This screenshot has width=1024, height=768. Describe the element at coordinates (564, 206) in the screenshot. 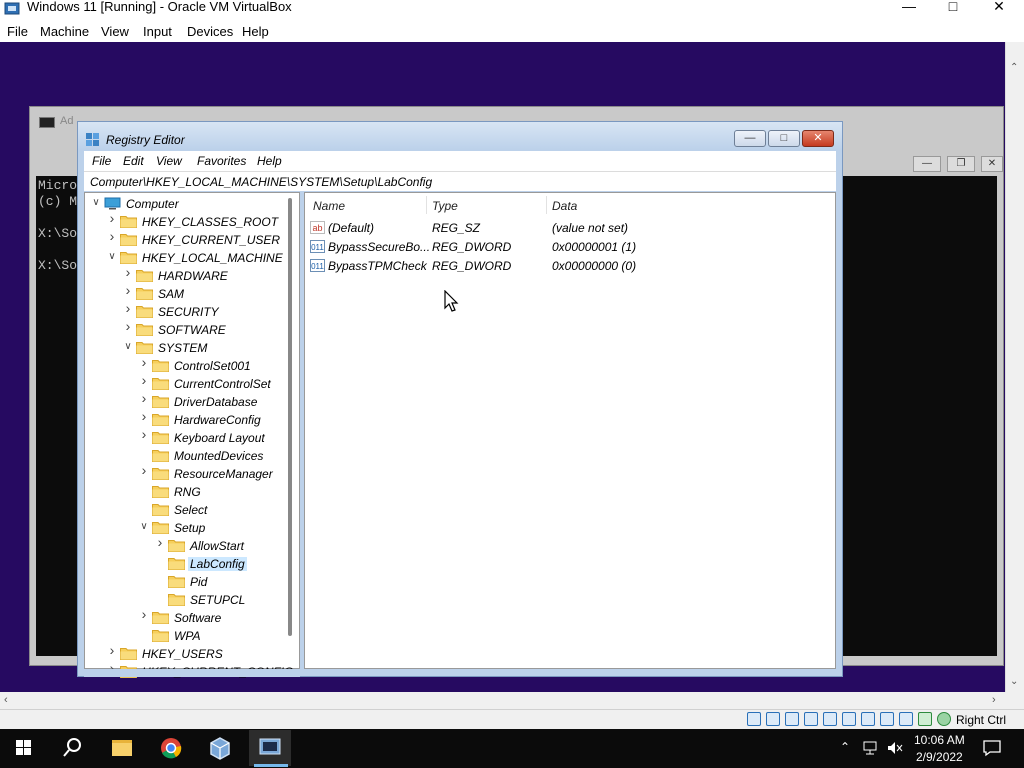

I see `column-header-data: Data` at that location.